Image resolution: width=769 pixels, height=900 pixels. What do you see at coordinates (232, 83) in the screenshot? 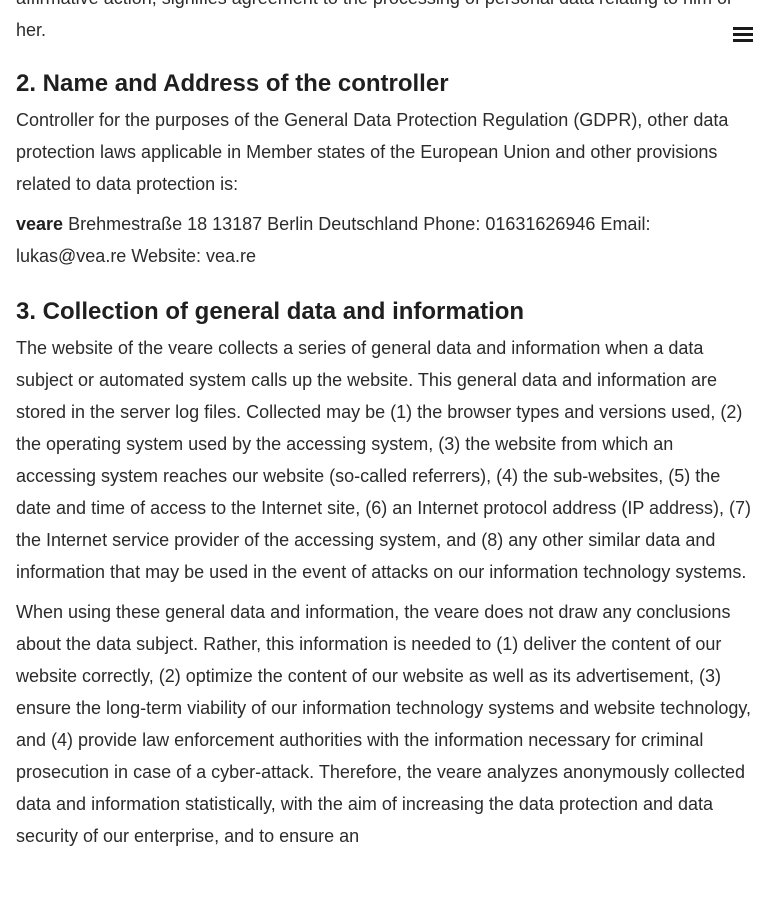
I see `section-2-heading: 2. Name and Address of the controller` at bounding box center [232, 83].